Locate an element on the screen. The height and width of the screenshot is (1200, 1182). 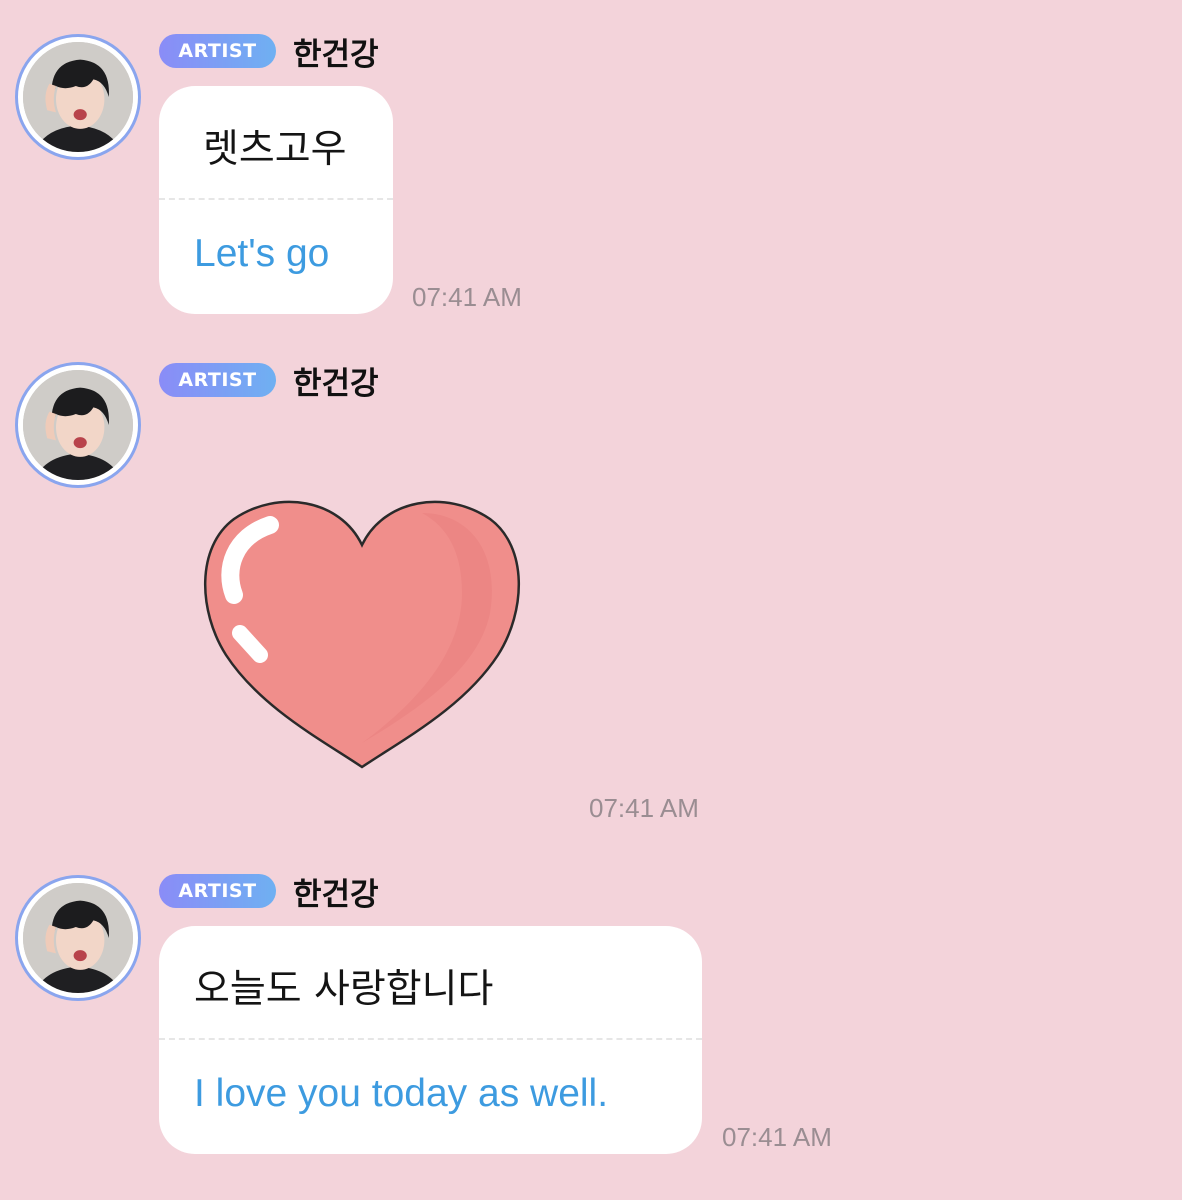
original-text: 렛츠고우 is located at coordinates (275, 149).